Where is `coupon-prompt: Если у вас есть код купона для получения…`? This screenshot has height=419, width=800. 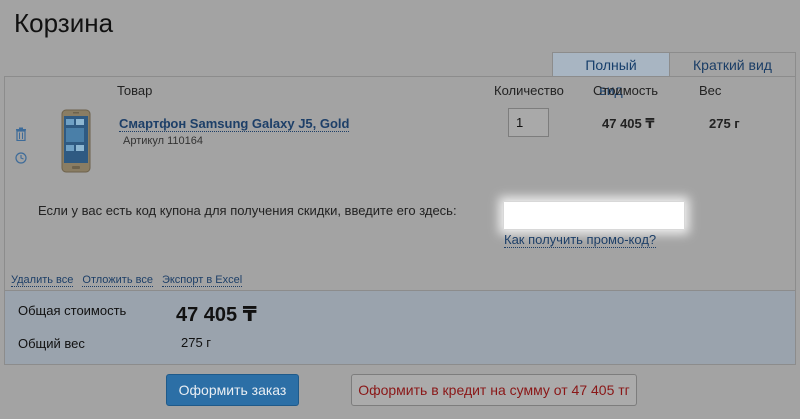 coupon-prompt: Если у вас есть код купона для получения… is located at coordinates (247, 210).